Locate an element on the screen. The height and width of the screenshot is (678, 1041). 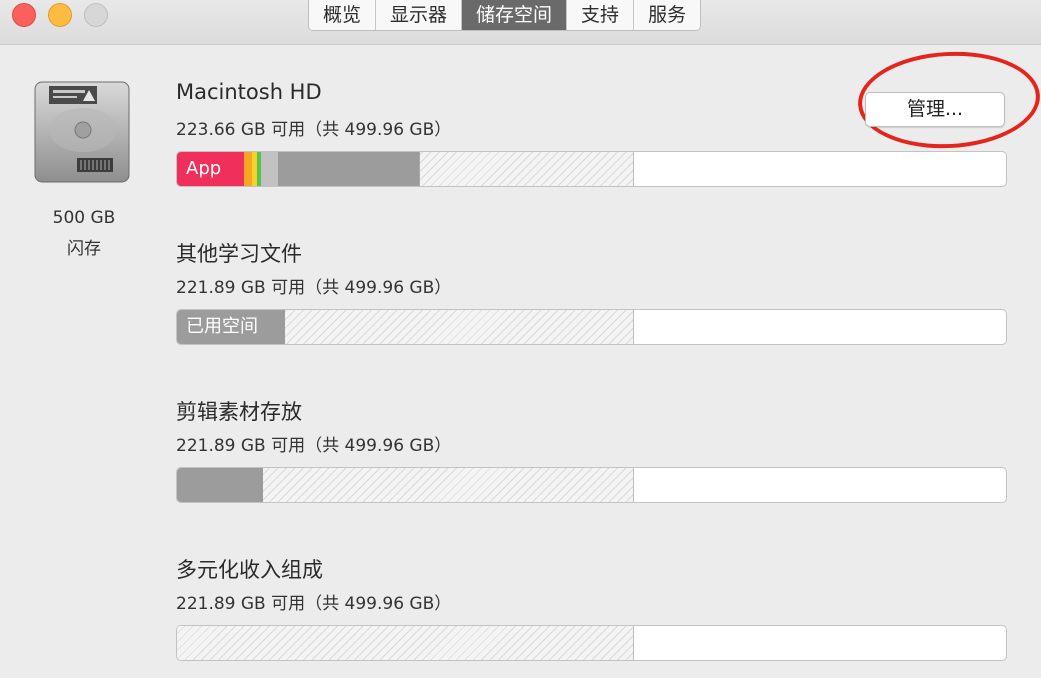
bar-segment-used is located at coordinates (220, 485).